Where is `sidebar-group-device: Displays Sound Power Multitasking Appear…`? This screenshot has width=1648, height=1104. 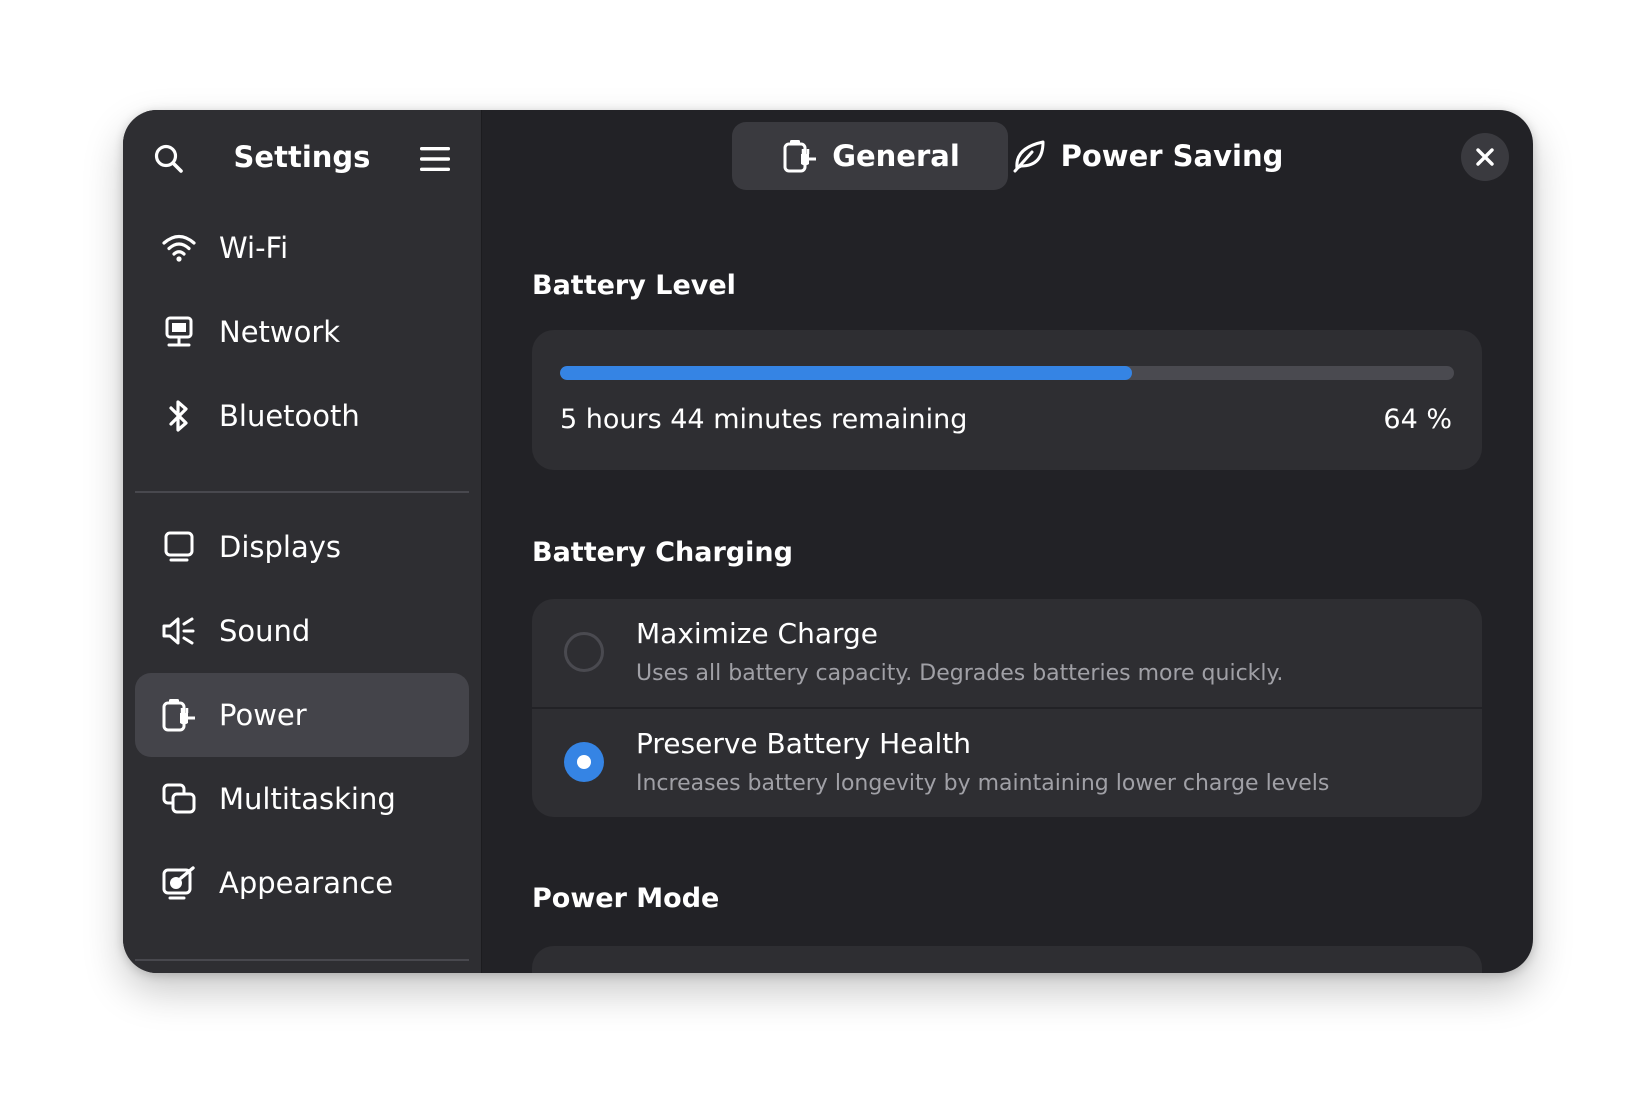 sidebar-group-device: Displays Sound Power Multitasking Appear… is located at coordinates (302, 715).